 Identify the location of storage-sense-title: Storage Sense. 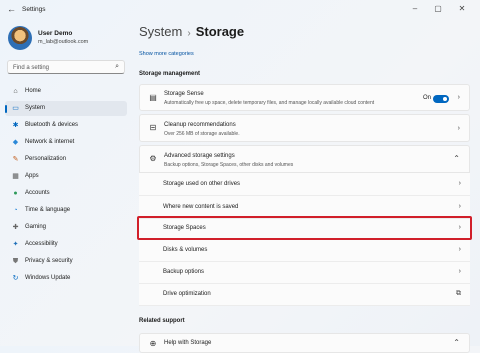
(184, 94).